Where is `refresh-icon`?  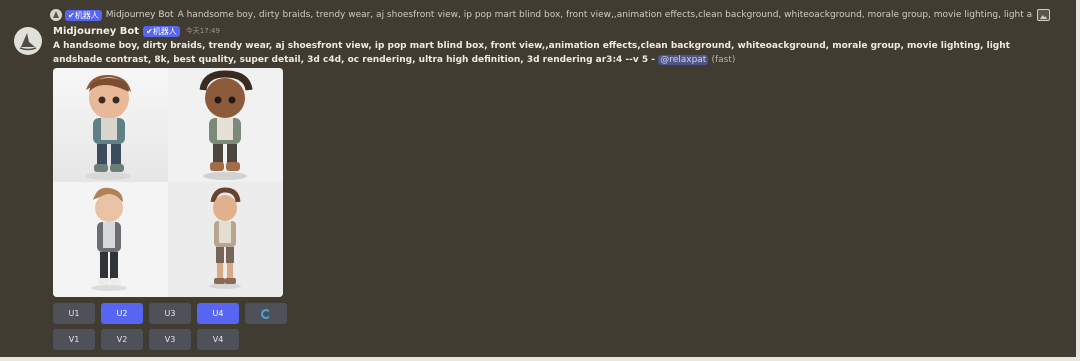 refresh-icon is located at coordinates (266, 313).